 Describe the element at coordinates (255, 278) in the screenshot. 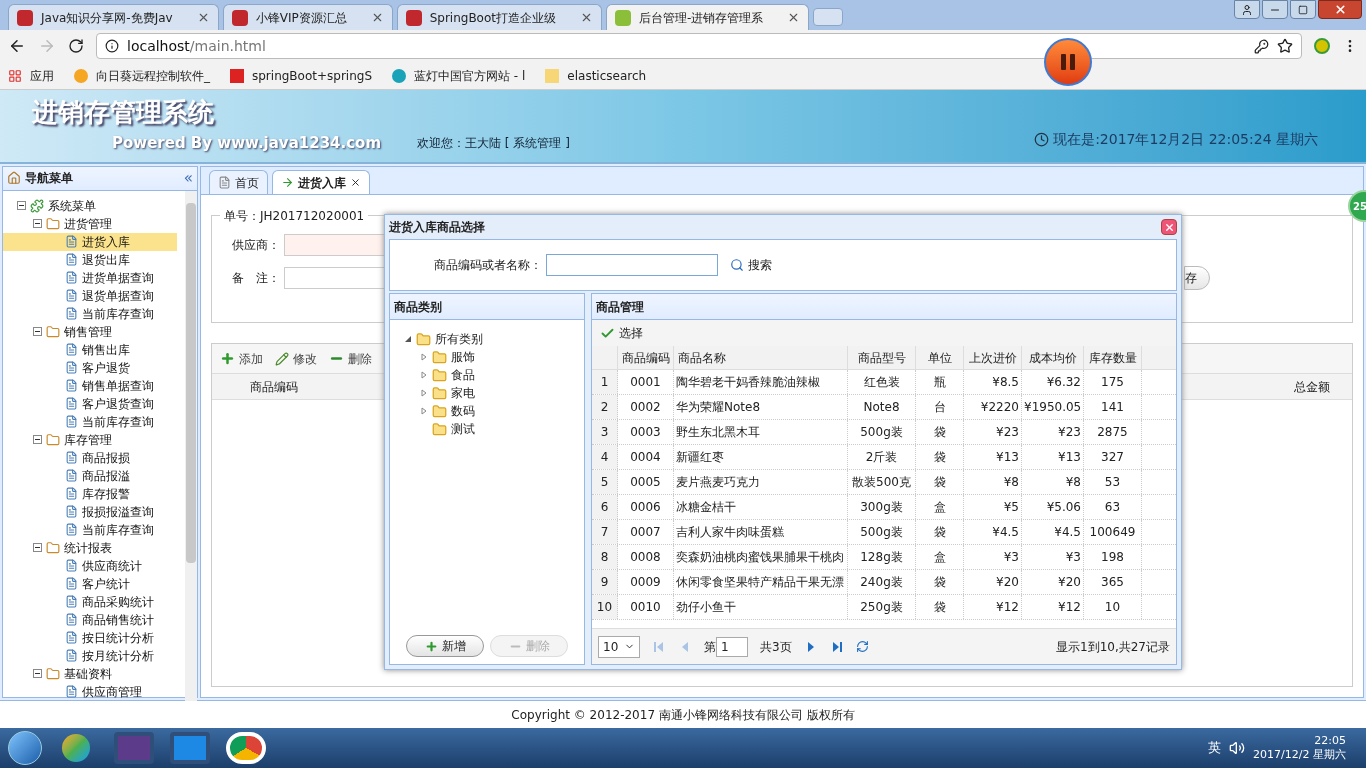

I see `field-label: 备 注：` at that location.